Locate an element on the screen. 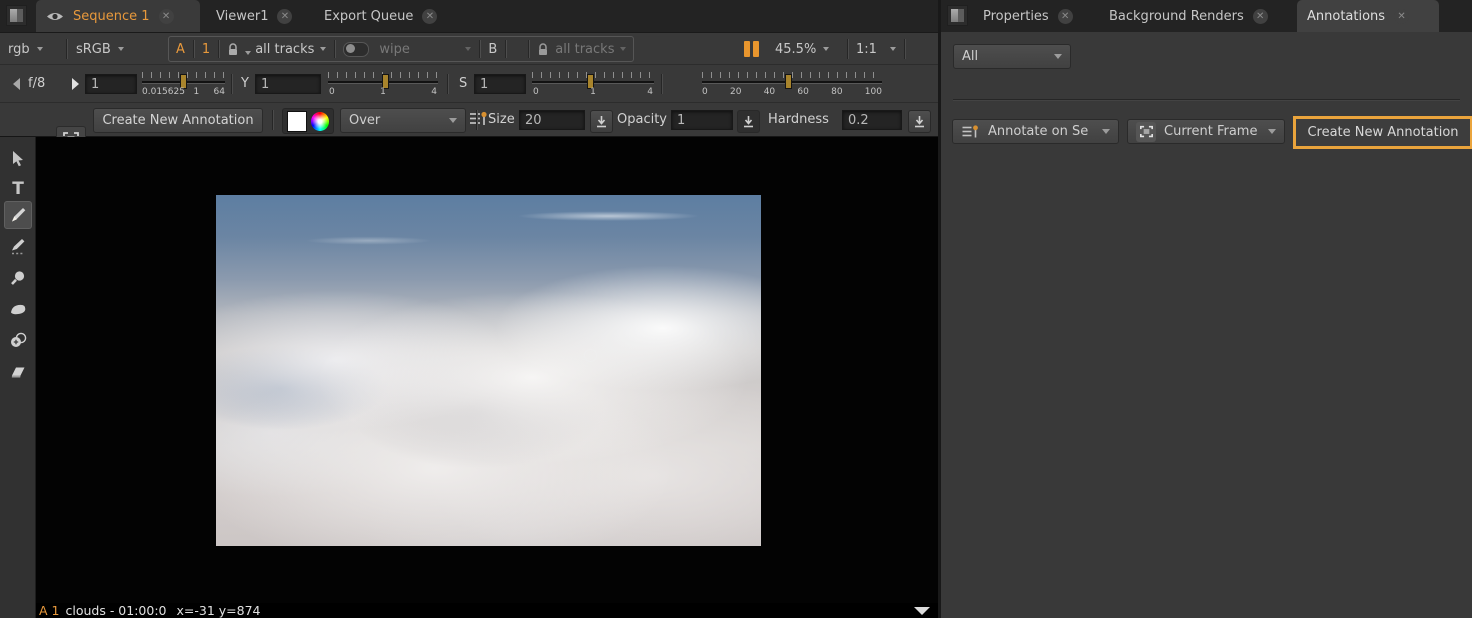 This screenshot has width=1472, height=618. proxy-ratio-value: 1:1 is located at coordinates (866, 49).